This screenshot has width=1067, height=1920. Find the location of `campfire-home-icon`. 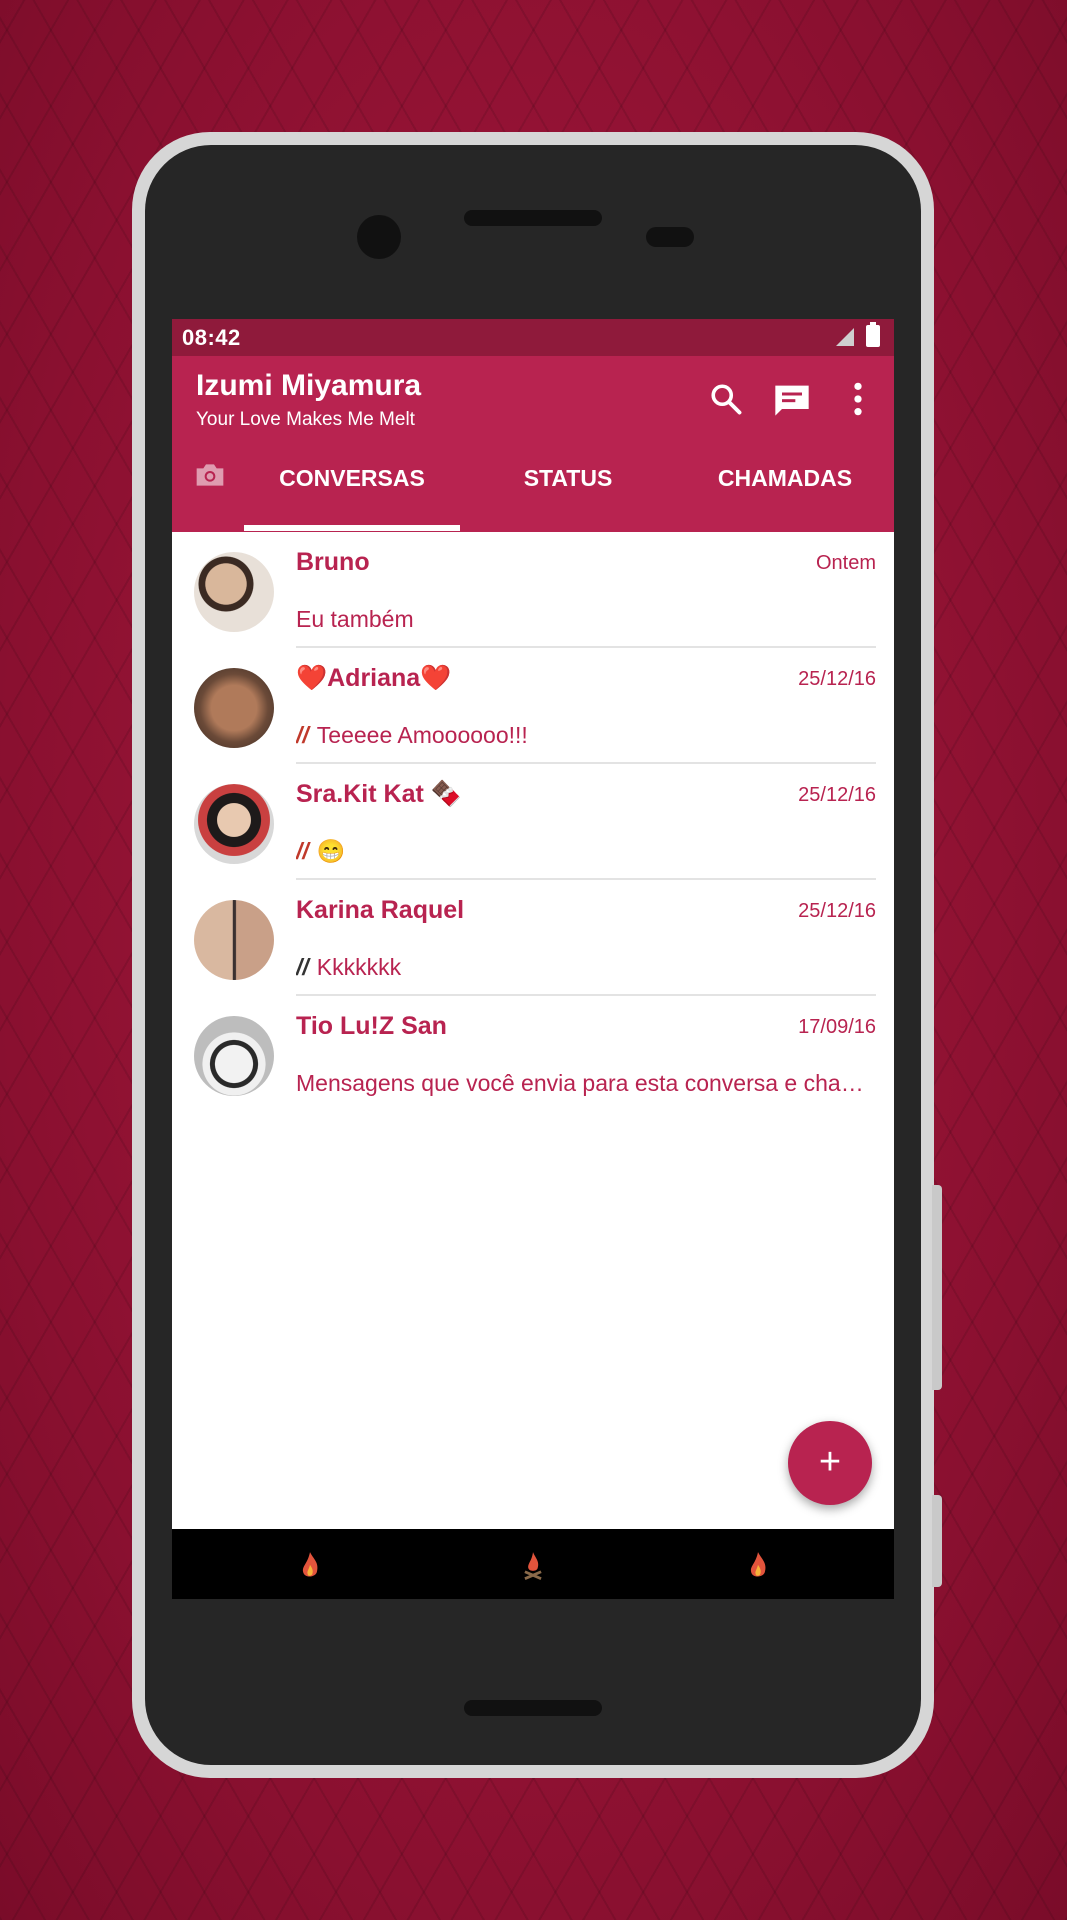

campfire-home-icon is located at coordinates (533, 1566).